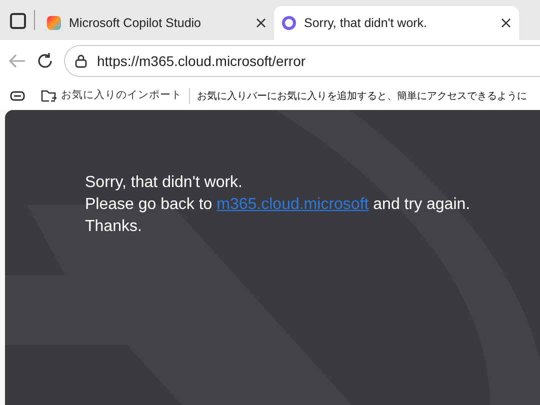 Image resolution: width=540 pixels, height=405 pixels. Describe the element at coordinates (362, 97) in the screenshot. I see `favorites-bar-hint: お気に入りバーにお気に入りを追加すると、簡単にアクセスできるように` at that location.